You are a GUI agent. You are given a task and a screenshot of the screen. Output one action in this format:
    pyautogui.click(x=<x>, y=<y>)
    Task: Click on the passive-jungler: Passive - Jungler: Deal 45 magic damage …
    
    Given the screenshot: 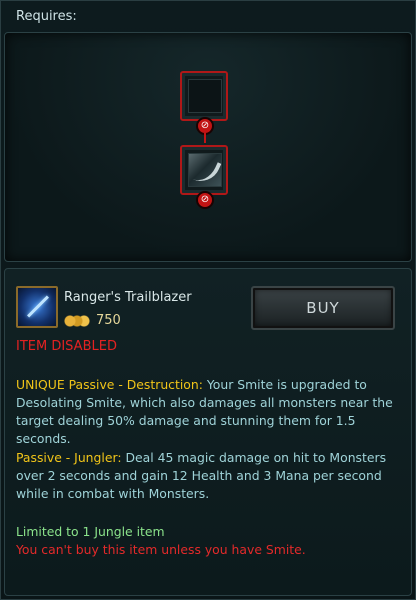 What is the action you would take?
    pyautogui.click(x=206, y=476)
    